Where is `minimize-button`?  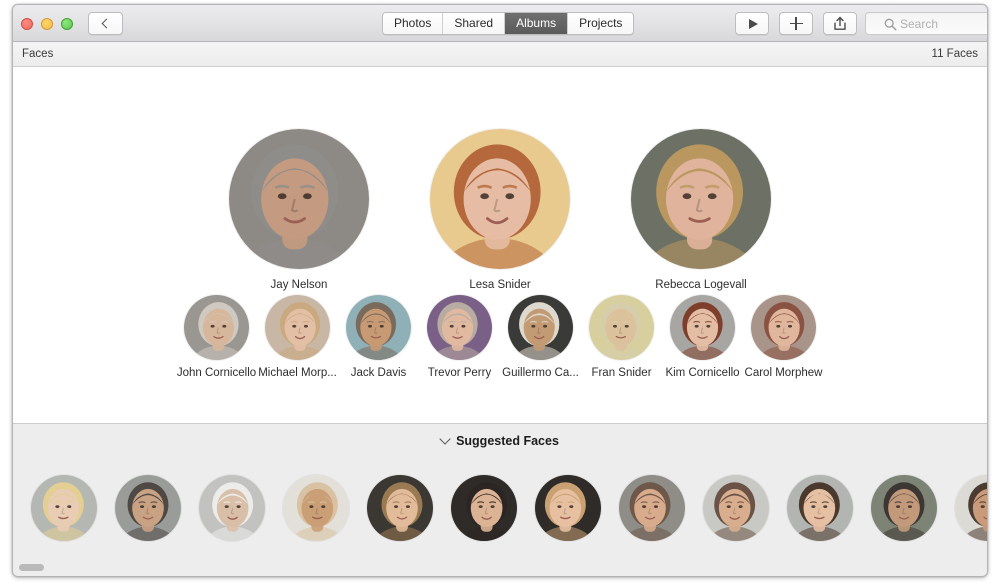 minimize-button is located at coordinates (47, 24).